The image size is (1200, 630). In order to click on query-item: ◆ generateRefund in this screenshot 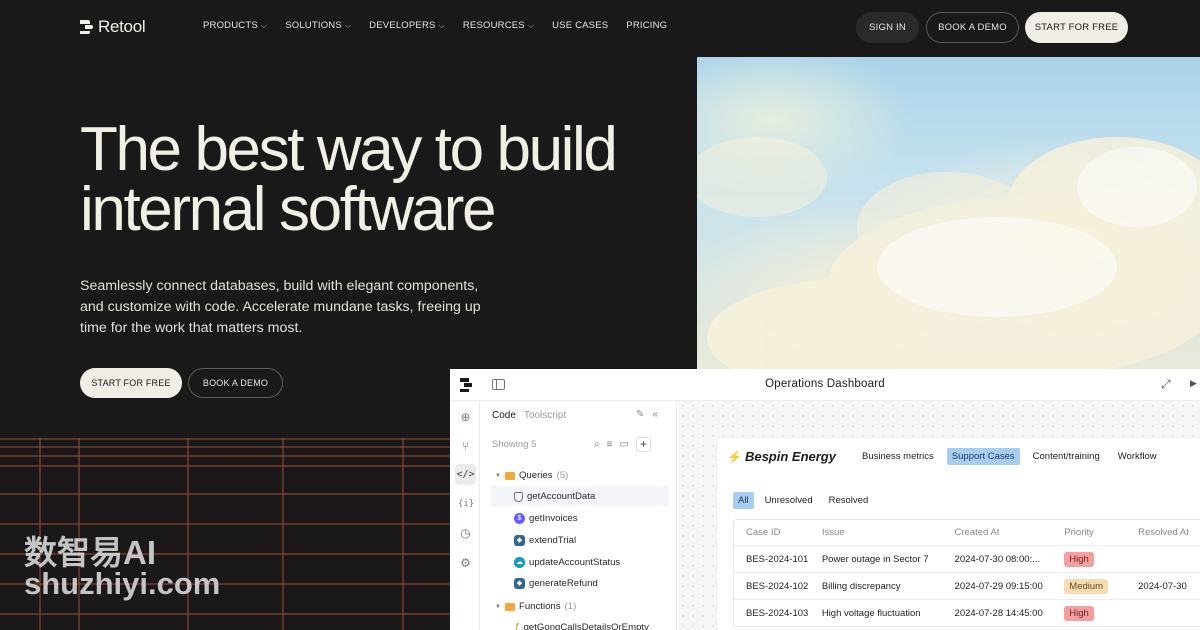, I will do `click(556, 583)`.